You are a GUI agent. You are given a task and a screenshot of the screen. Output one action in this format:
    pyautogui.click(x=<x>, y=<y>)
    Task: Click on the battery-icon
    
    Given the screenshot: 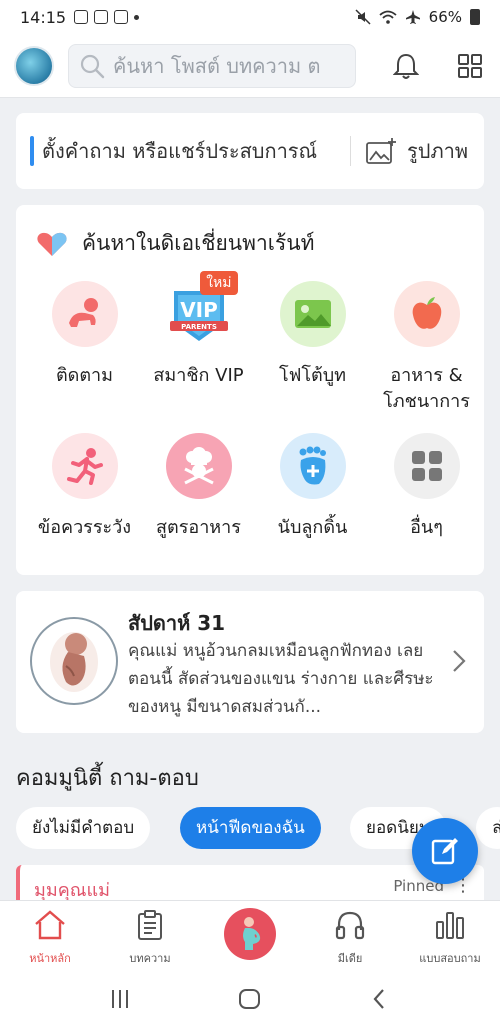 What is the action you would take?
    pyautogui.click(x=475, y=17)
    